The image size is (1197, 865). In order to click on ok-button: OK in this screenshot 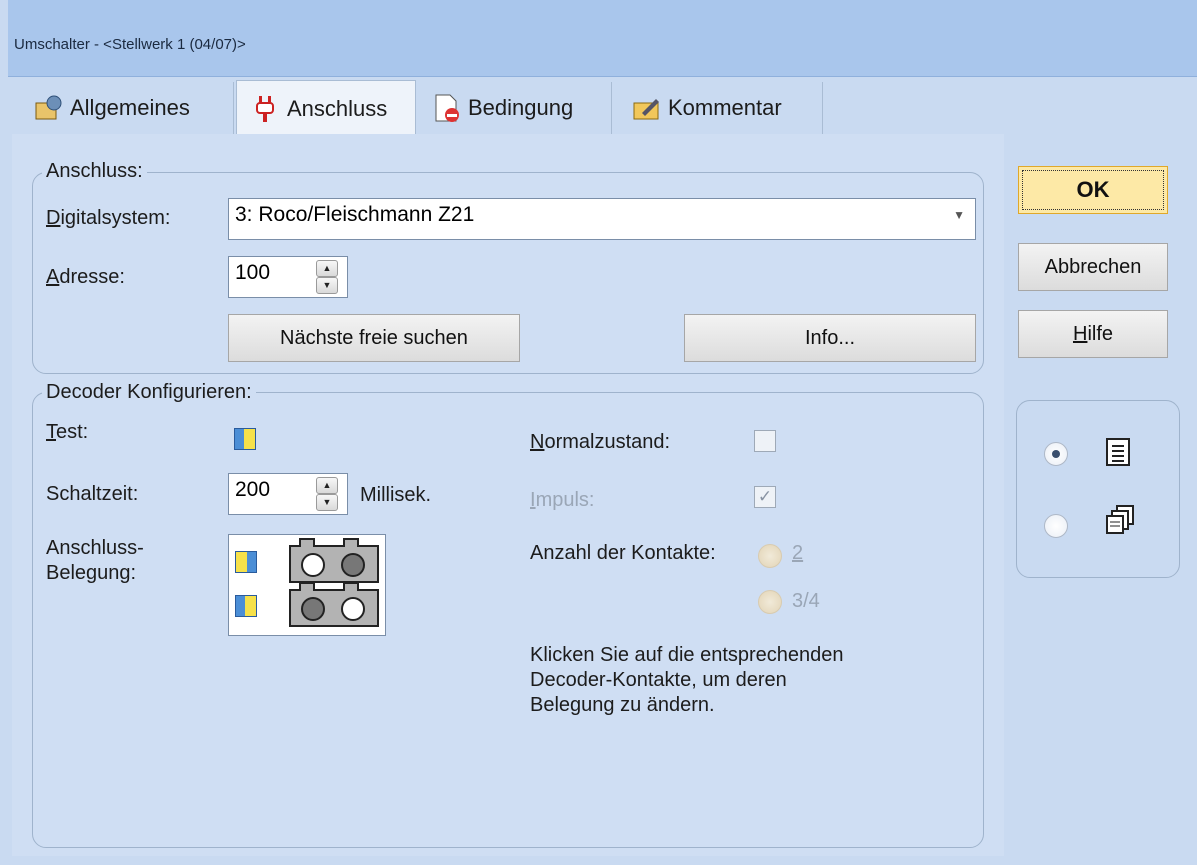, I will do `click(1093, 190)`.